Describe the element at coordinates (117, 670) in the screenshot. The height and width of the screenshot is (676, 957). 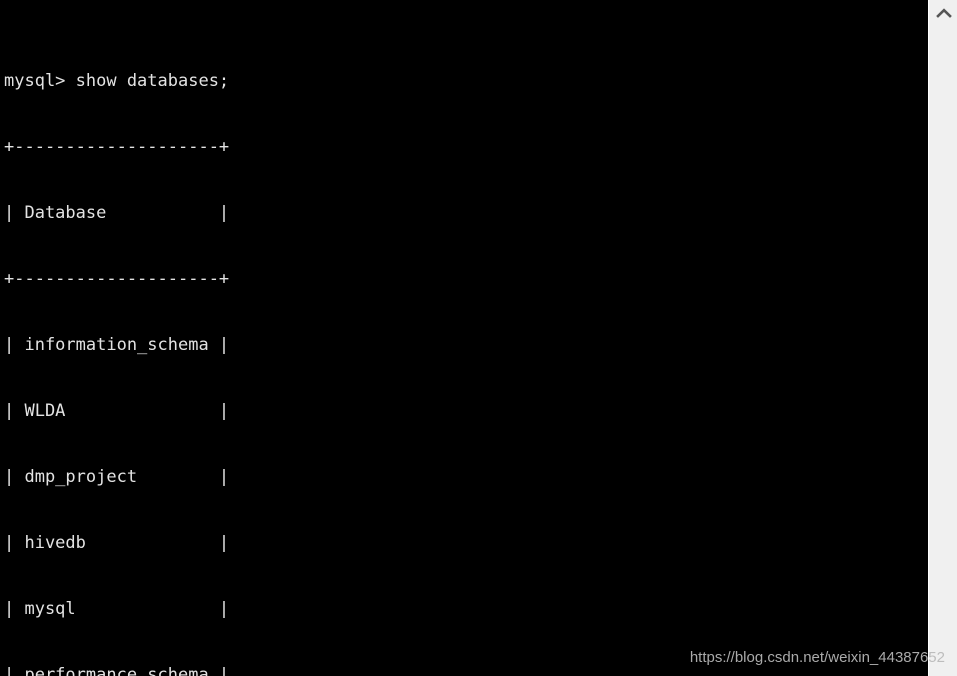
I see `terminal-line: | performance_schema |` at that location.